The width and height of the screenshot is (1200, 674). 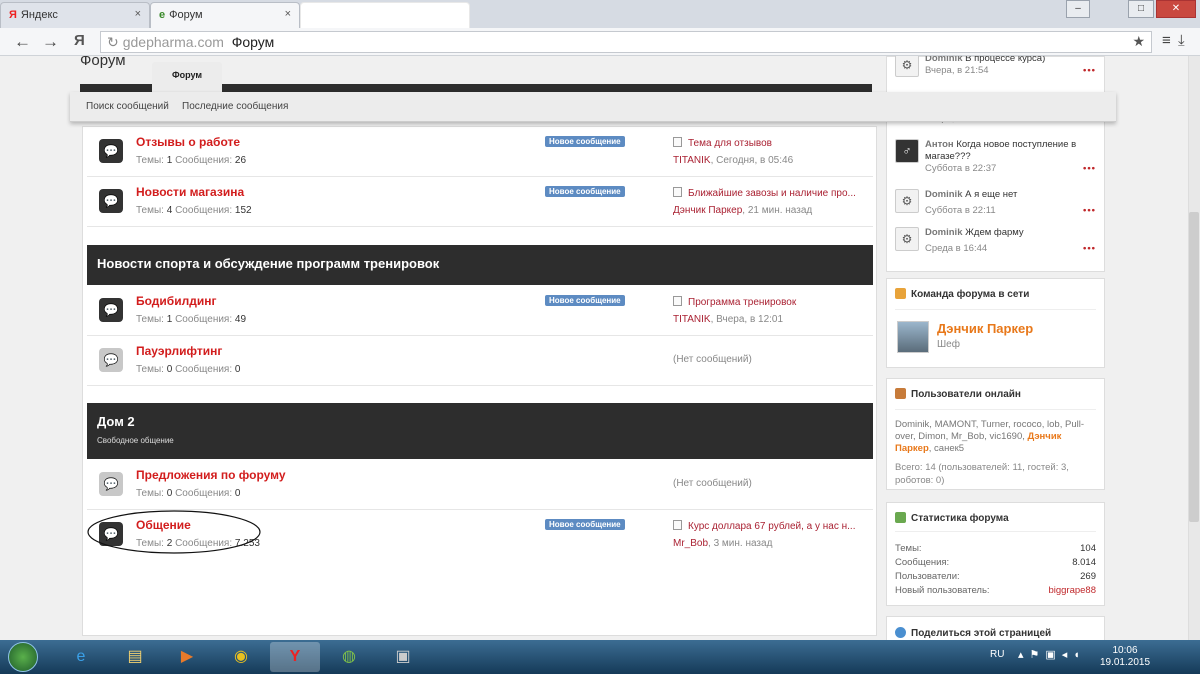 I want to click on recent-messages-link: Последние сообщения, so click(x=235, y=106).